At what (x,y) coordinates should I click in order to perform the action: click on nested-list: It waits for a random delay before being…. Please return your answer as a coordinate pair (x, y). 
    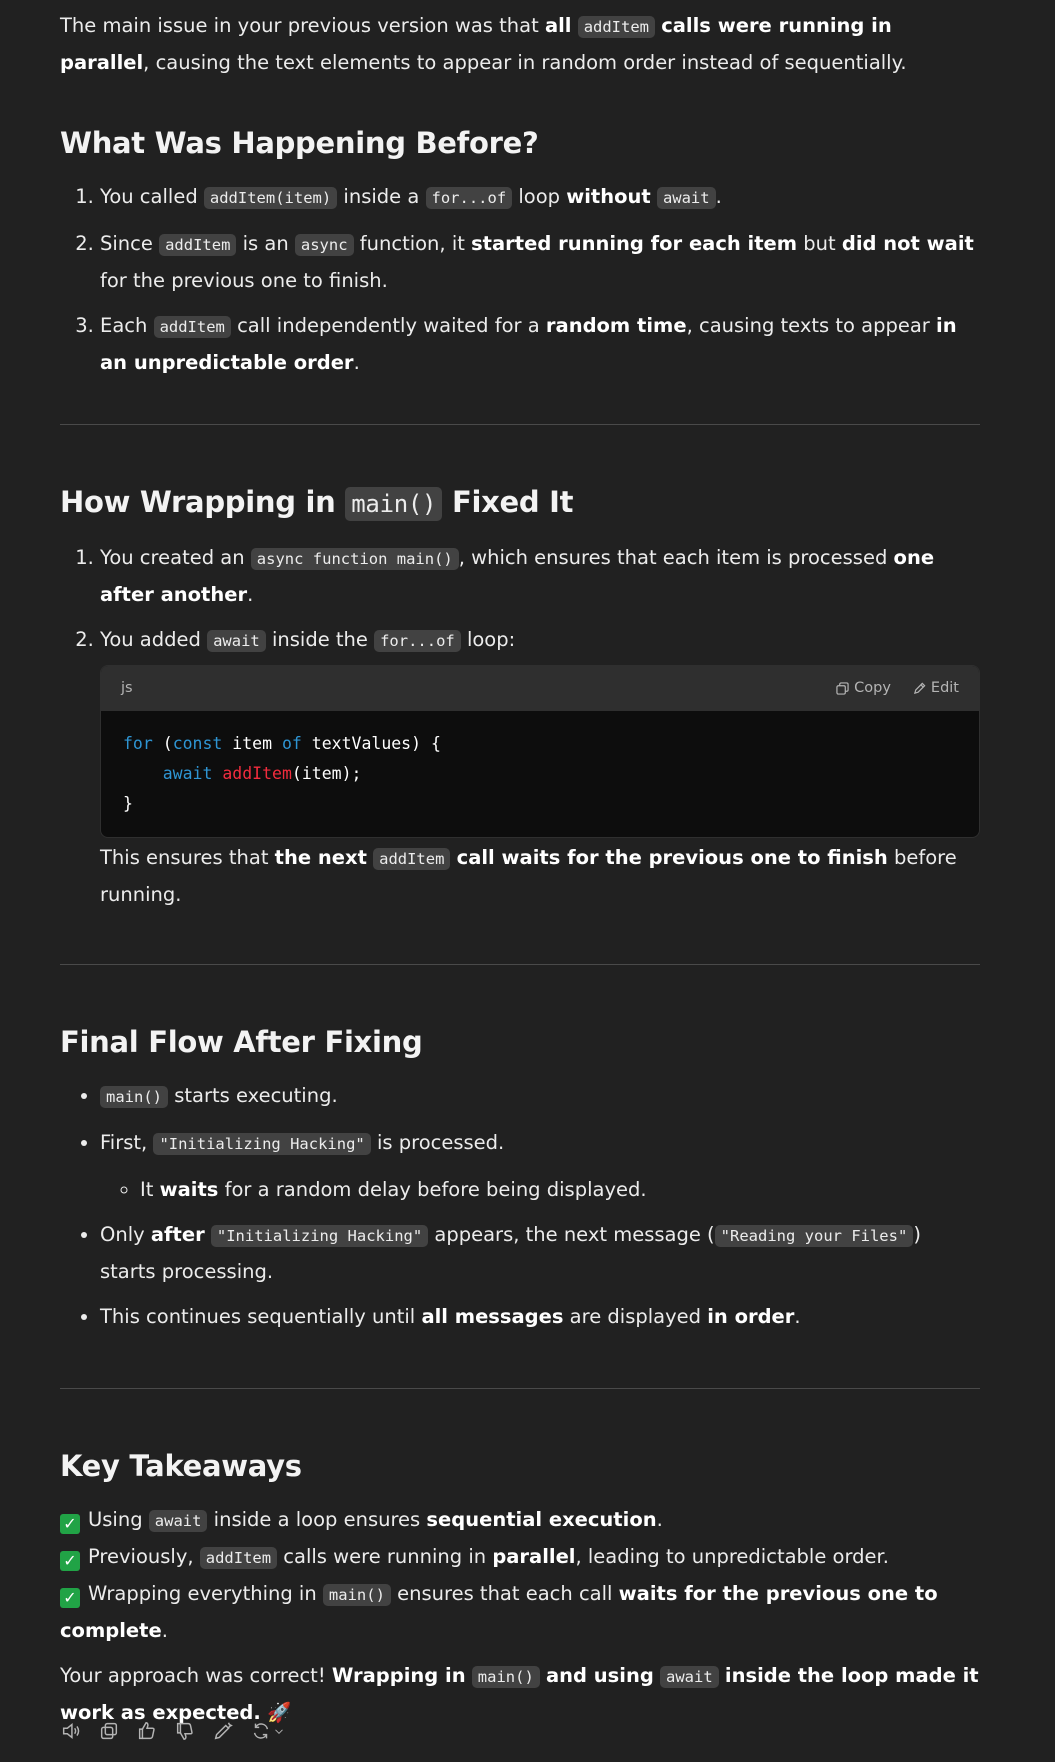
    Looking at the image, I should click on (540, 1189).